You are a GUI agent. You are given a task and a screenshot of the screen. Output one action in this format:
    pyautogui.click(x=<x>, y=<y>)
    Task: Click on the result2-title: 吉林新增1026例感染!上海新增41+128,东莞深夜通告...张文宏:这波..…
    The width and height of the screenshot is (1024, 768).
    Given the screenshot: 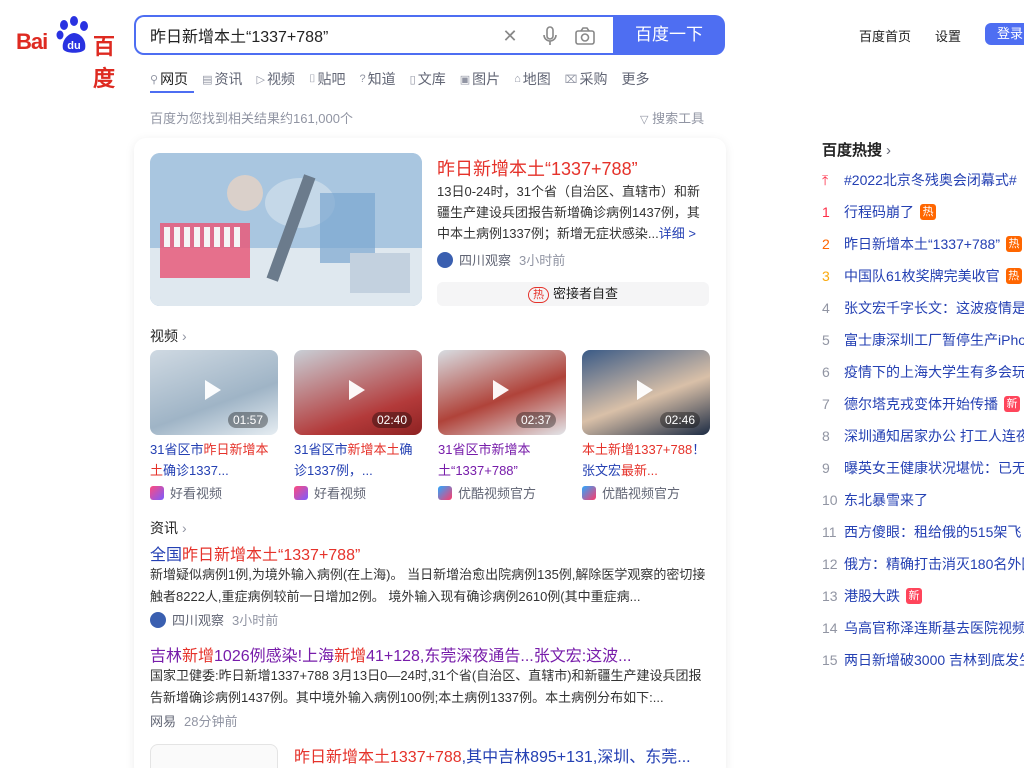 What is the action you would take?
    pyautogui.click(x=391, y=654)
    